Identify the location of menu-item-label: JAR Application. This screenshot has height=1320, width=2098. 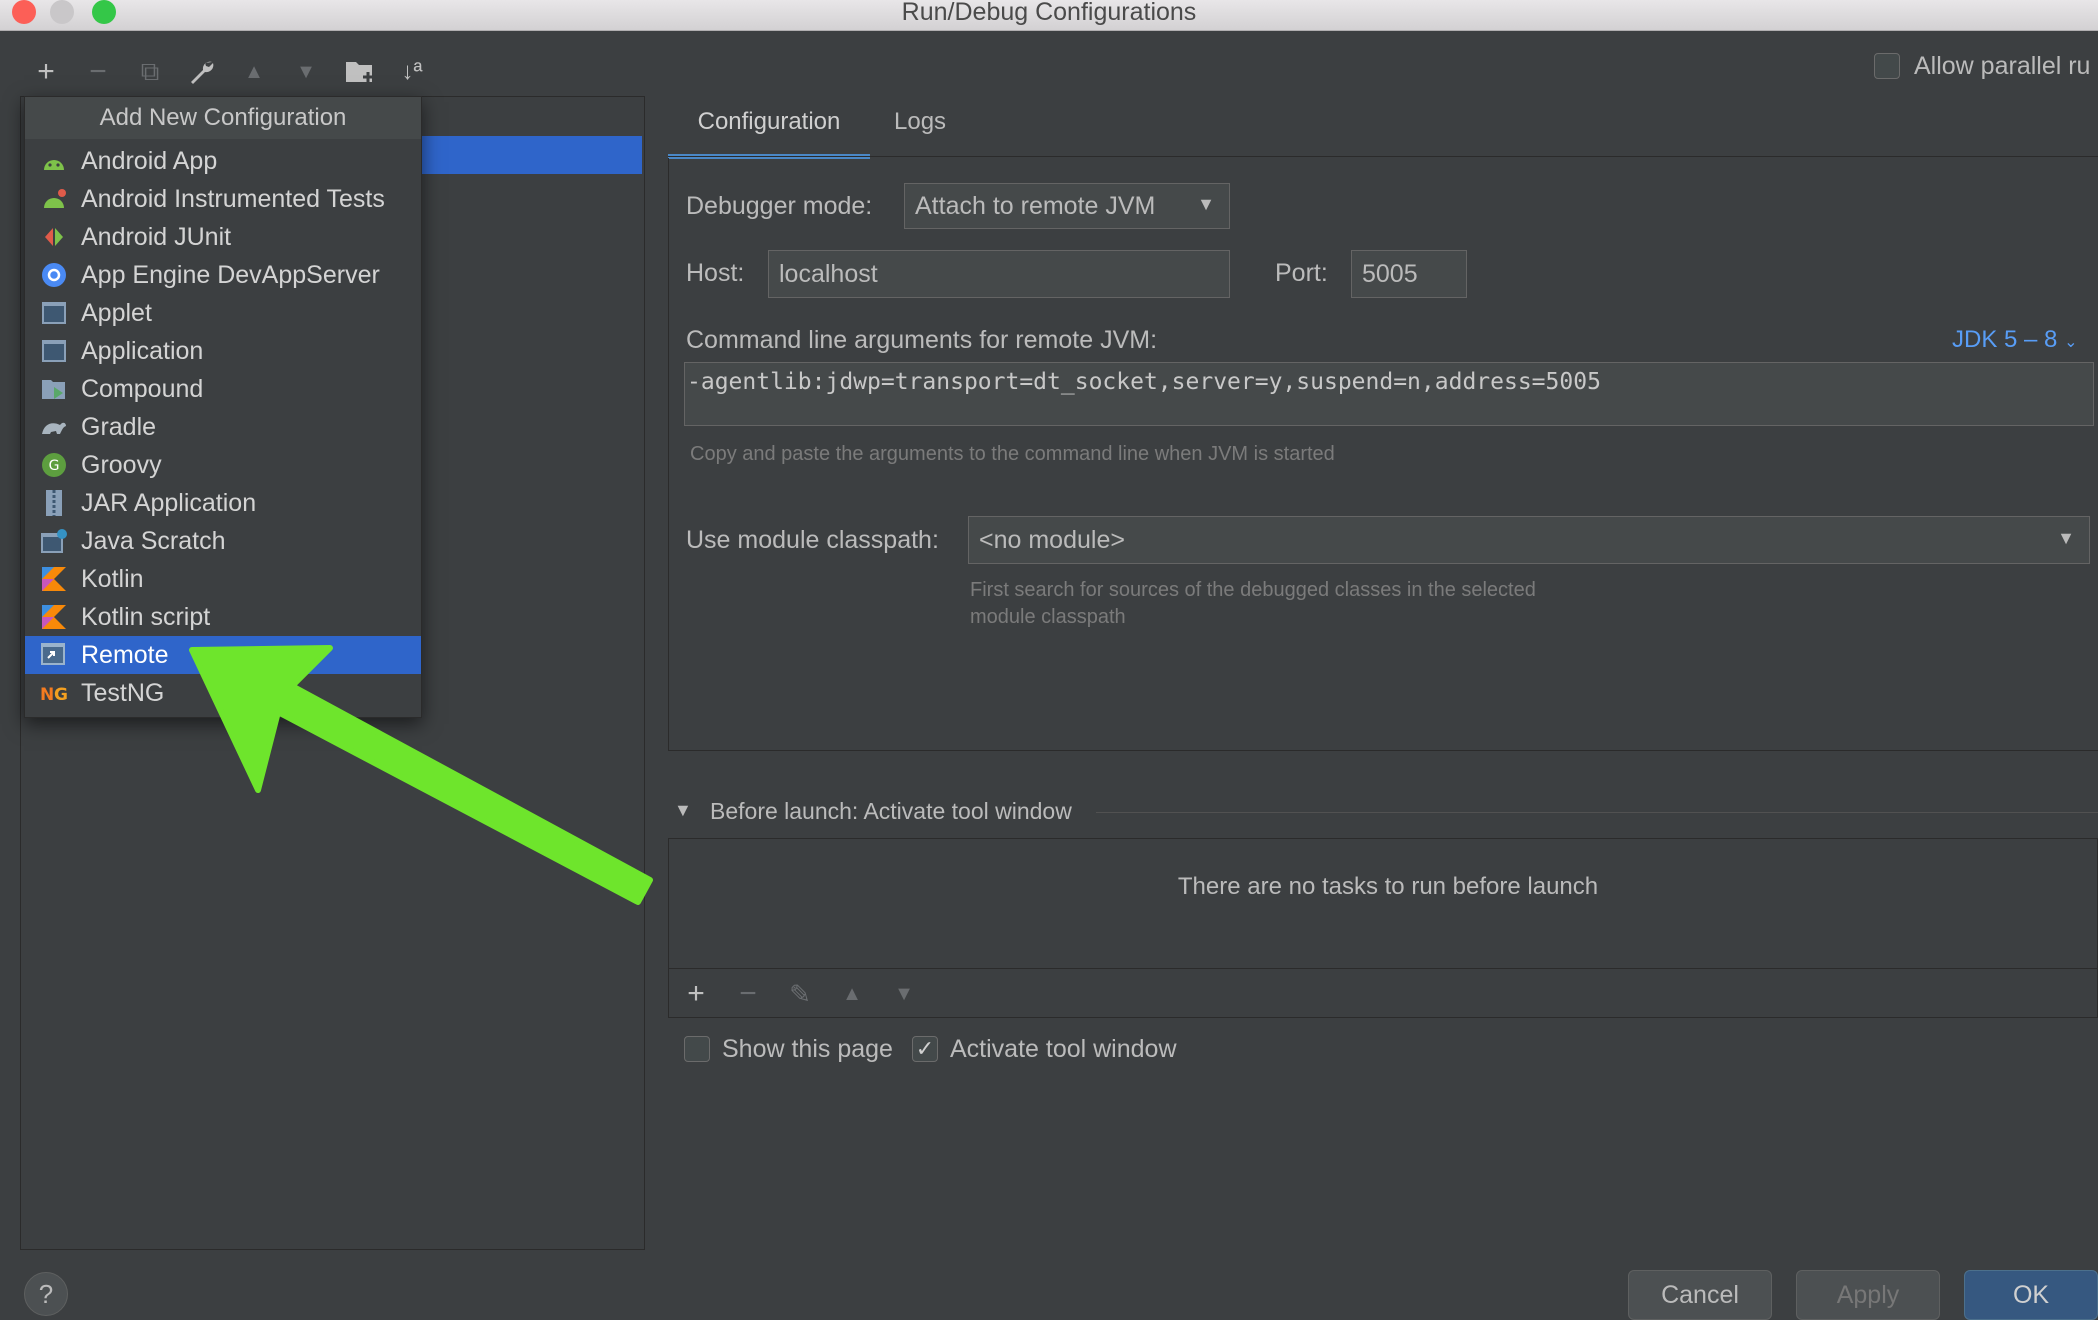
(169, 502).